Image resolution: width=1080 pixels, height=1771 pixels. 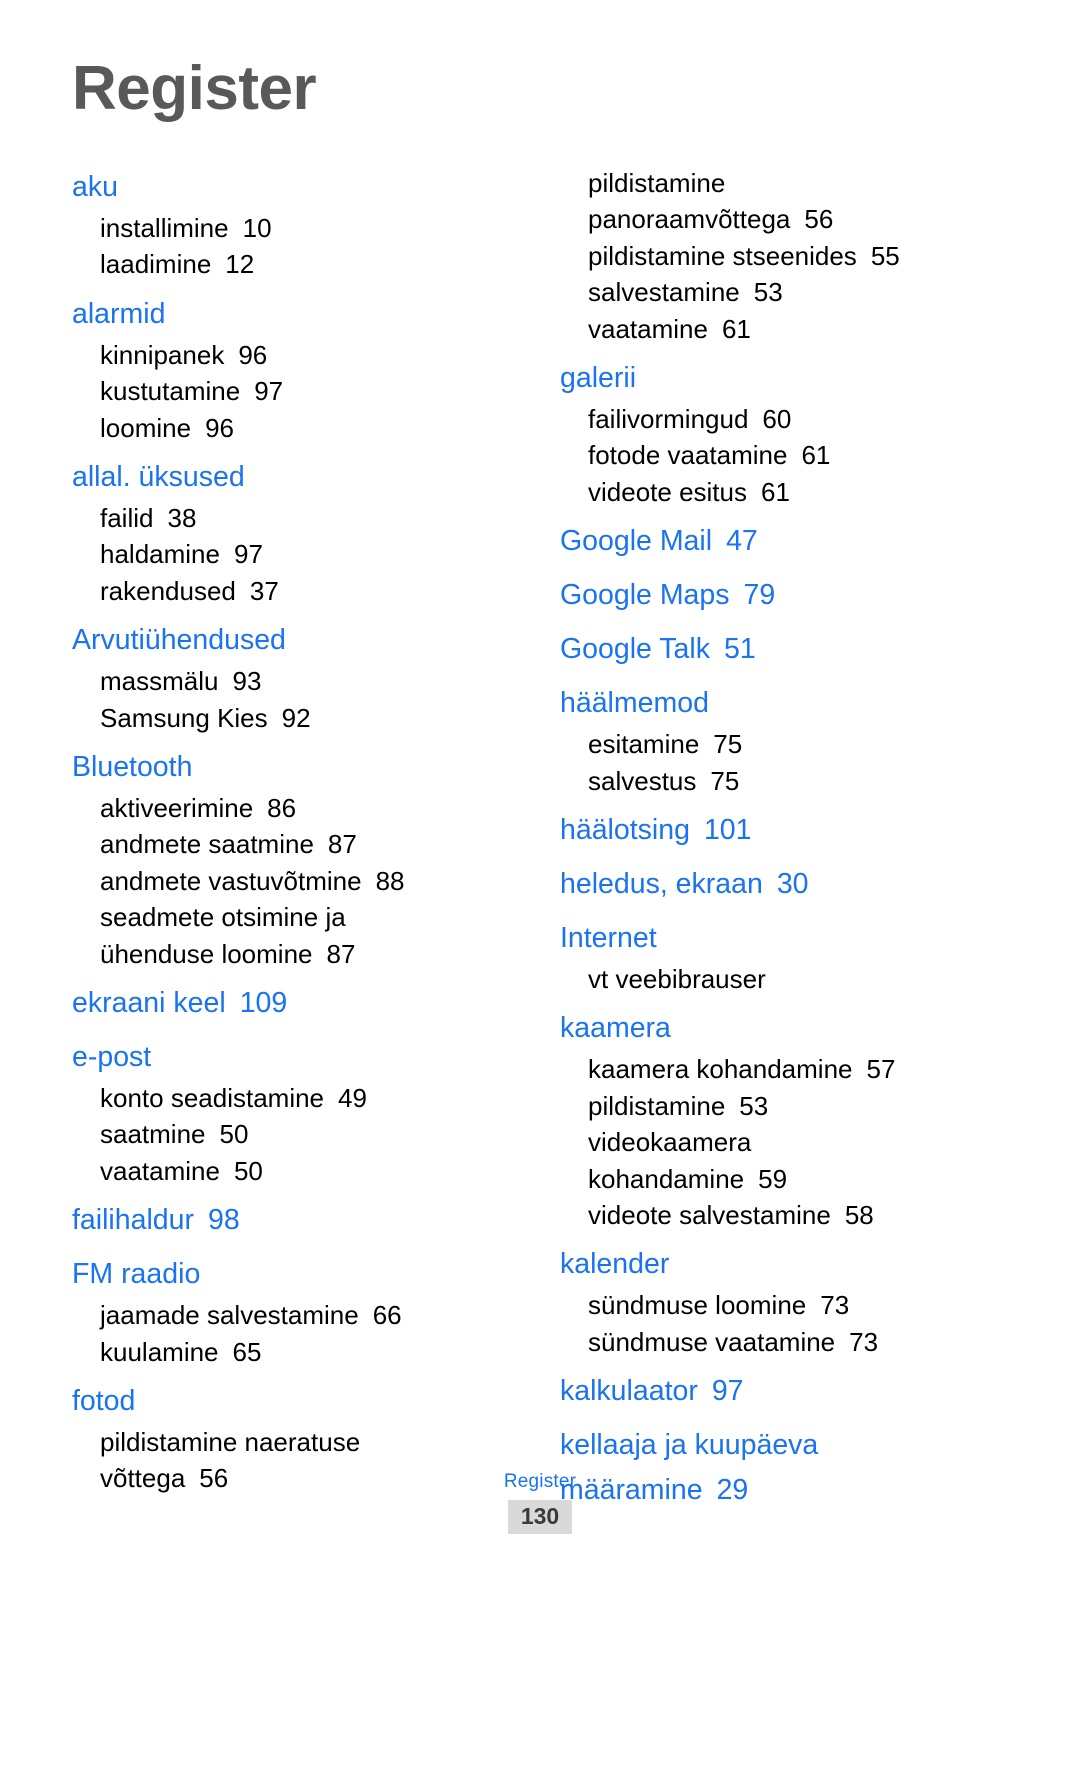 What do you see at coordinates (302, 1171) in the screenshot?
I see `index-subentry: vaatamine 50` at bounding box center [302, 1171].